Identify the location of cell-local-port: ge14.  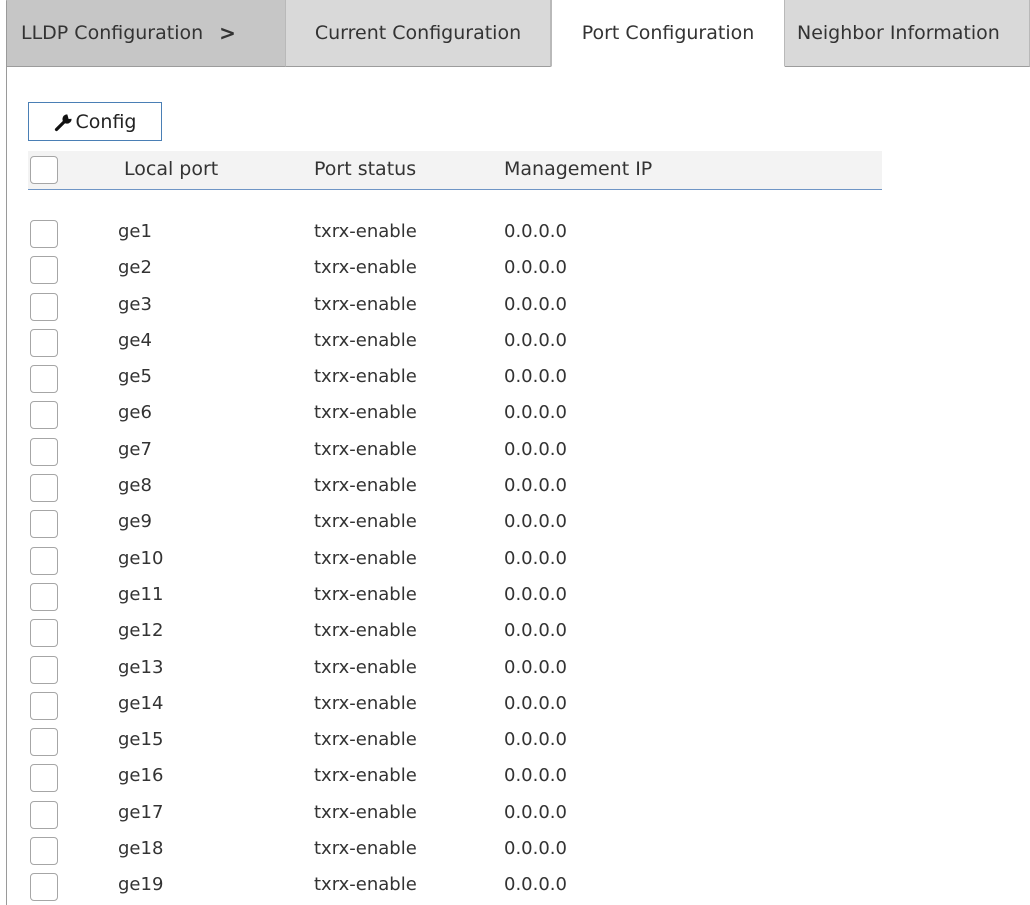
(141, 703).